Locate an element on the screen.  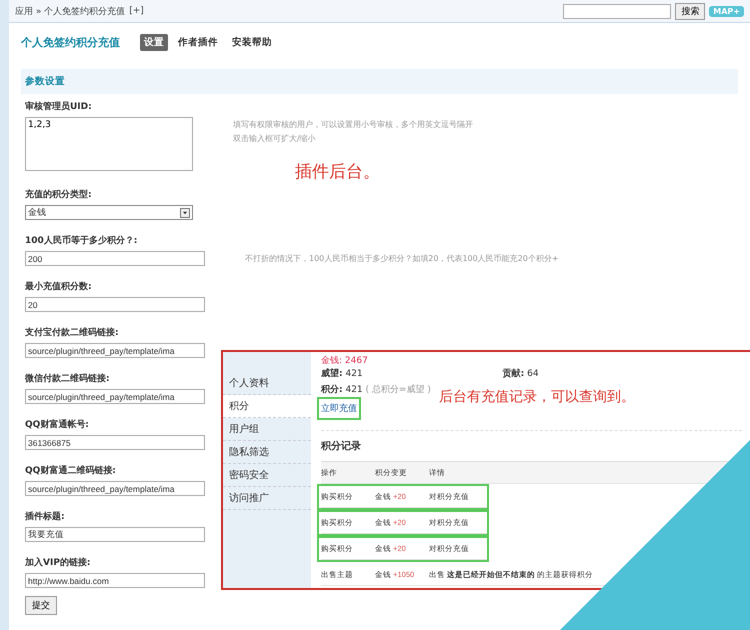
sidebar-item: 用户组 is located at coordinates (267, 429).